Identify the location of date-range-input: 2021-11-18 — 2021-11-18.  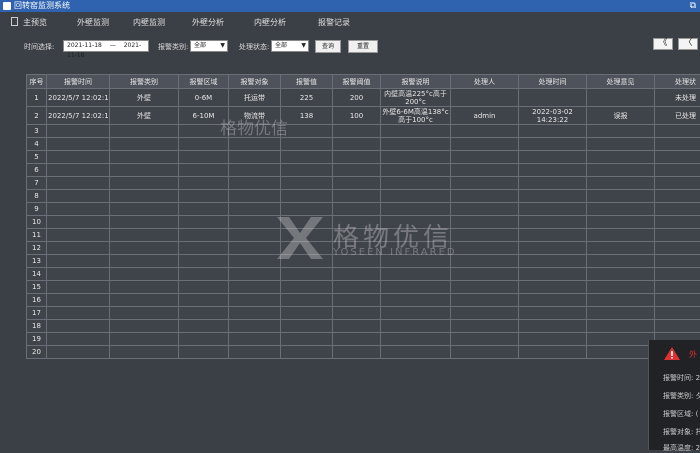
(106, 46).